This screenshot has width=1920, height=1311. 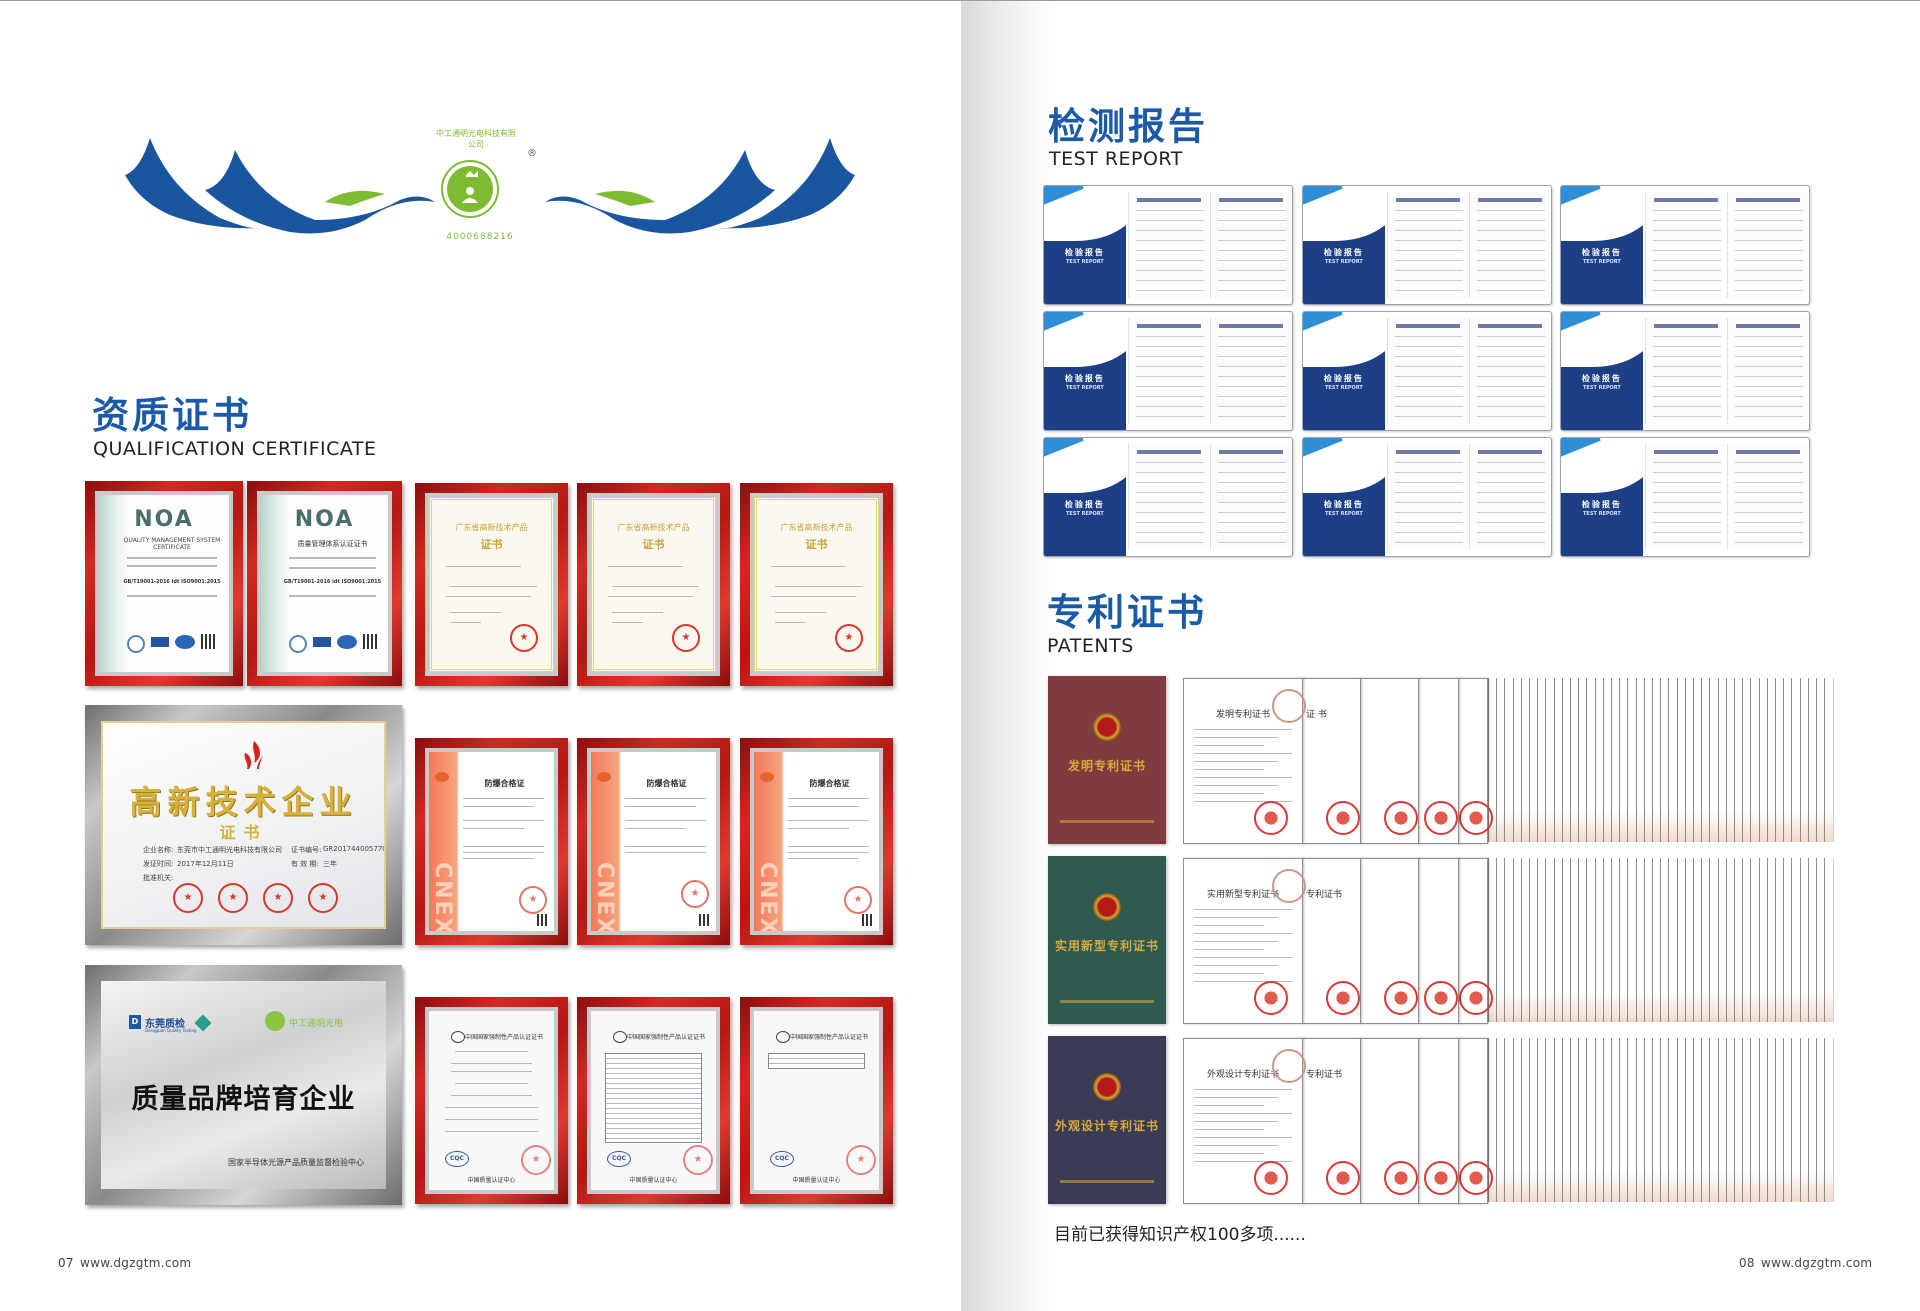 I want to click on certificate-ccc-1: 中国国家强制性产品认证证书 CQC 中国质量认证中心, so click(x=491, y=1100).